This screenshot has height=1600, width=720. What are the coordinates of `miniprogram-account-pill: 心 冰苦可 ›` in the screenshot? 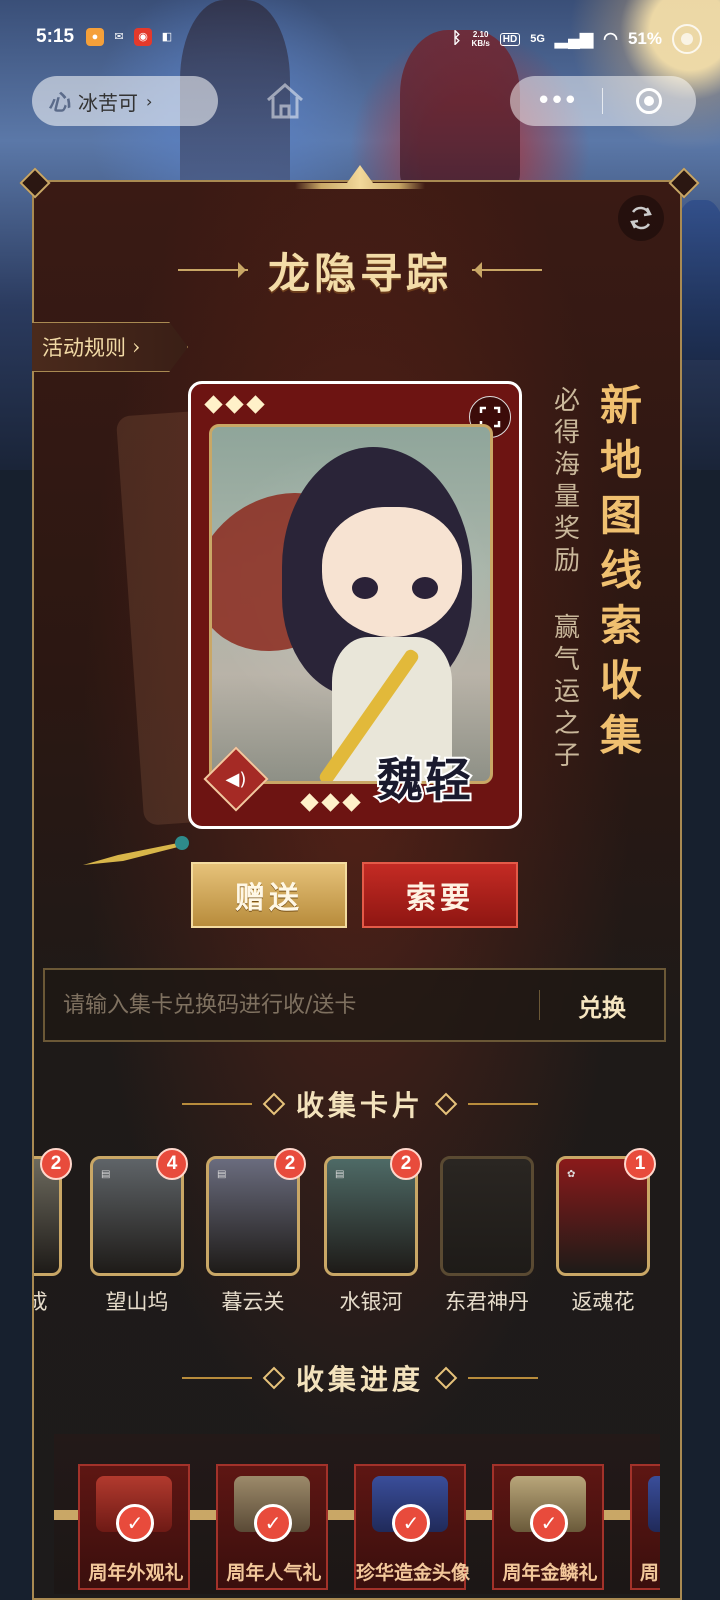 It's located at (125, 101).